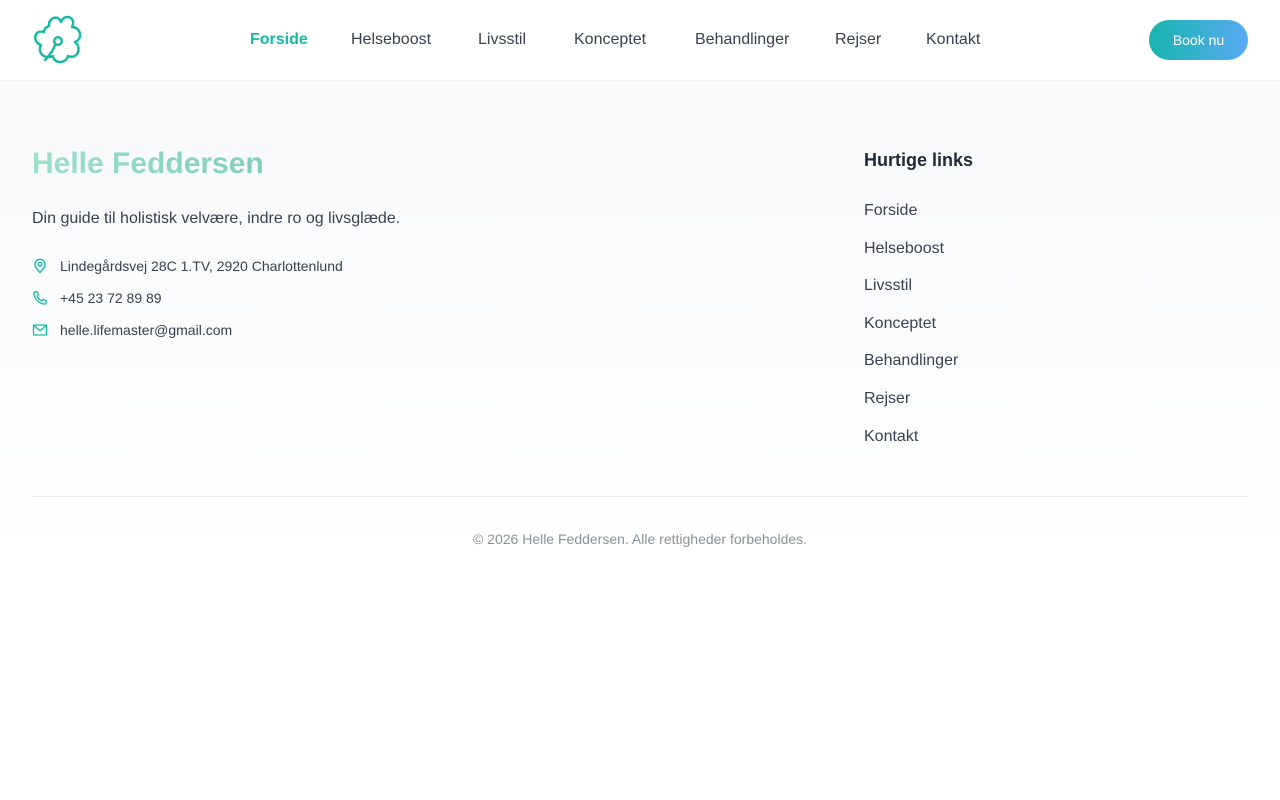  What do you see at coordinates (40, 298) in the screenshot?
I see `phone-icon` at bounding box center [40, 298].